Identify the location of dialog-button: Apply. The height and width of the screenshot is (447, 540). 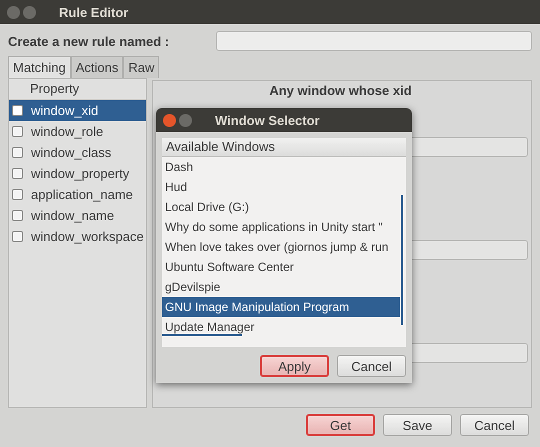
(294, 366).